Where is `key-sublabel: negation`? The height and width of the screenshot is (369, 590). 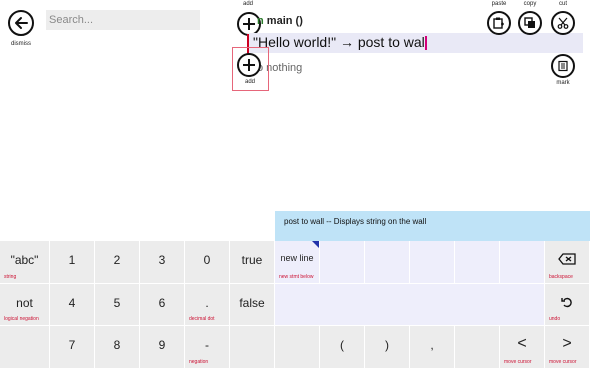
key-sublabel: negation is located at coordinates (199, 362).